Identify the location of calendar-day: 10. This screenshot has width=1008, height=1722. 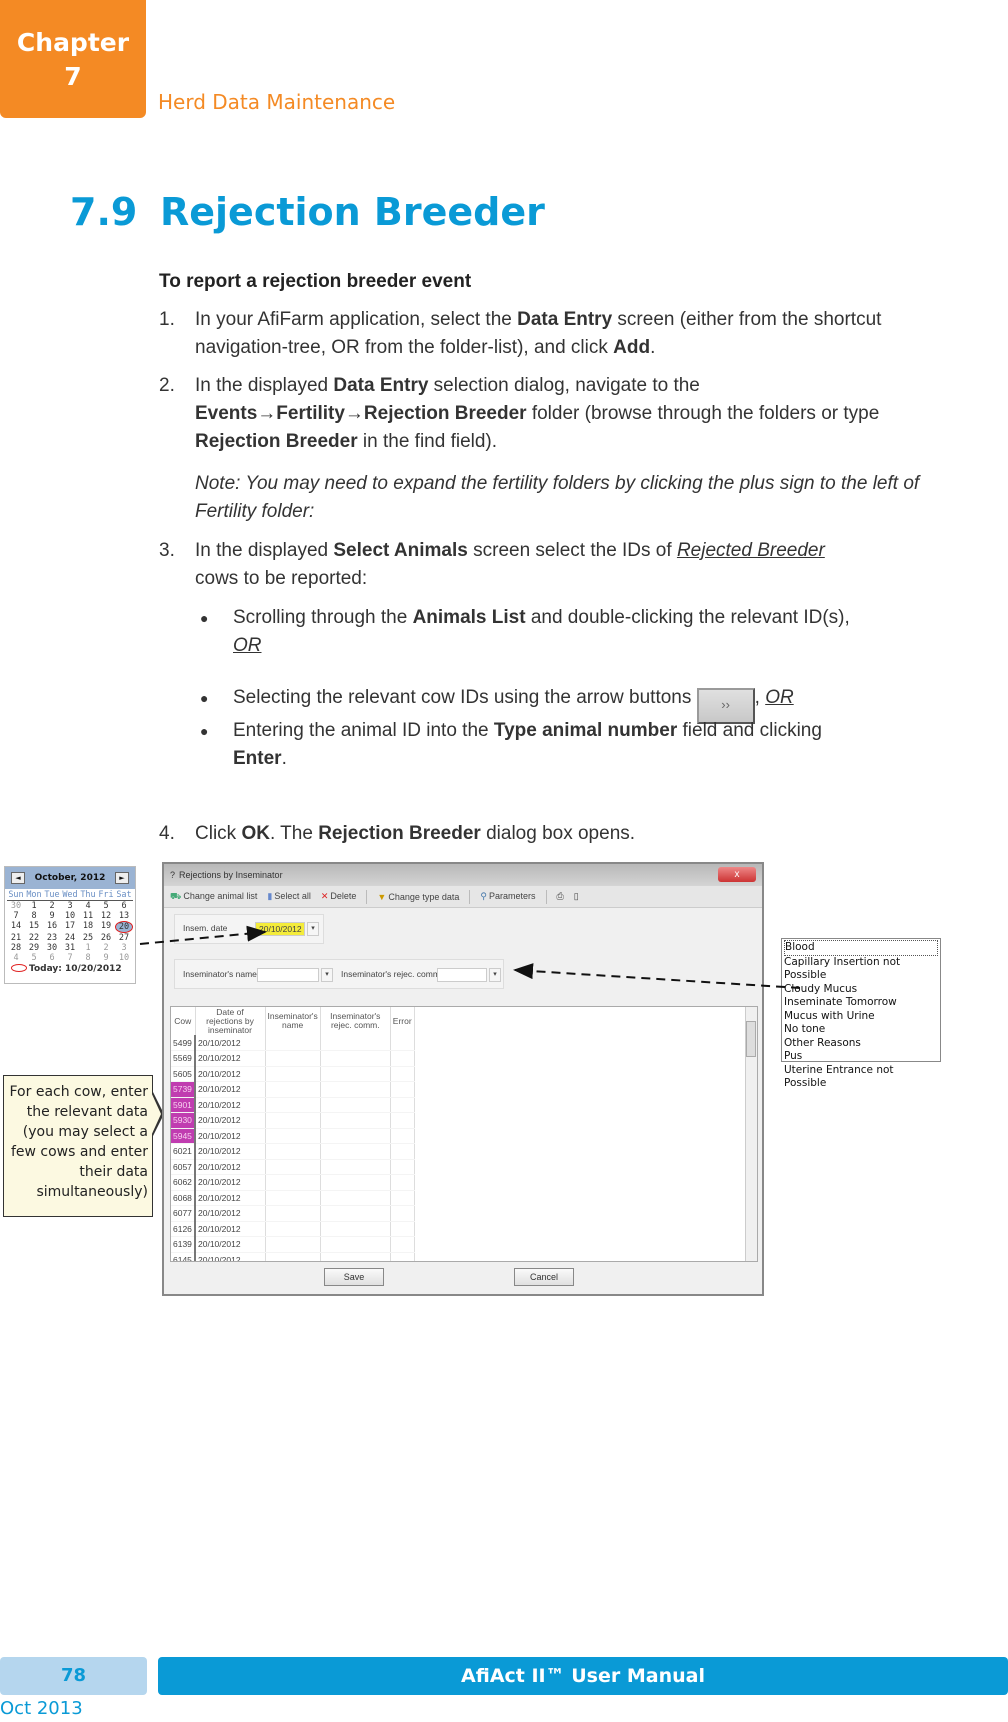
(124, 958).